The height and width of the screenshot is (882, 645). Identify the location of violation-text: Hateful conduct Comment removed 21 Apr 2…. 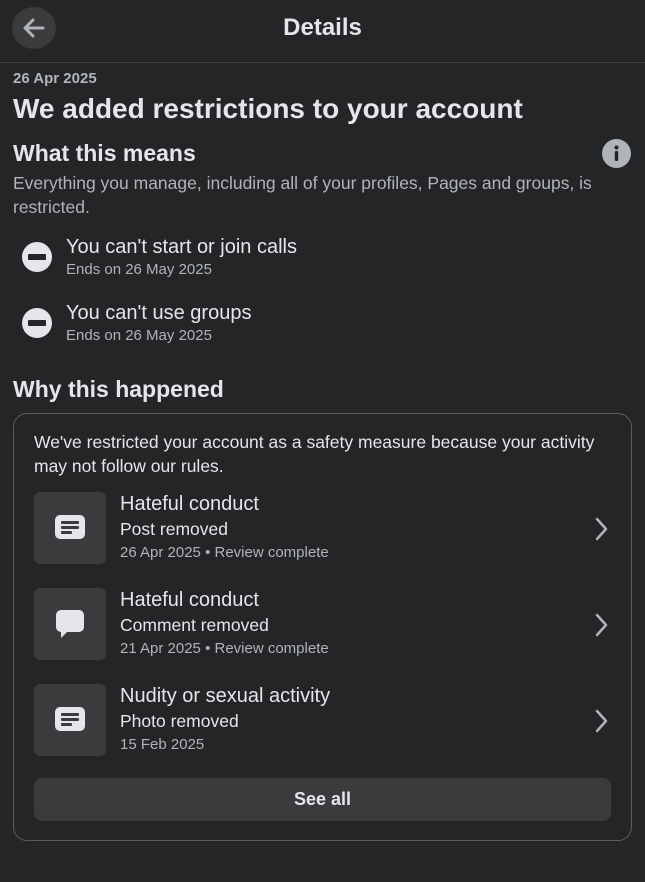
(224, 624).